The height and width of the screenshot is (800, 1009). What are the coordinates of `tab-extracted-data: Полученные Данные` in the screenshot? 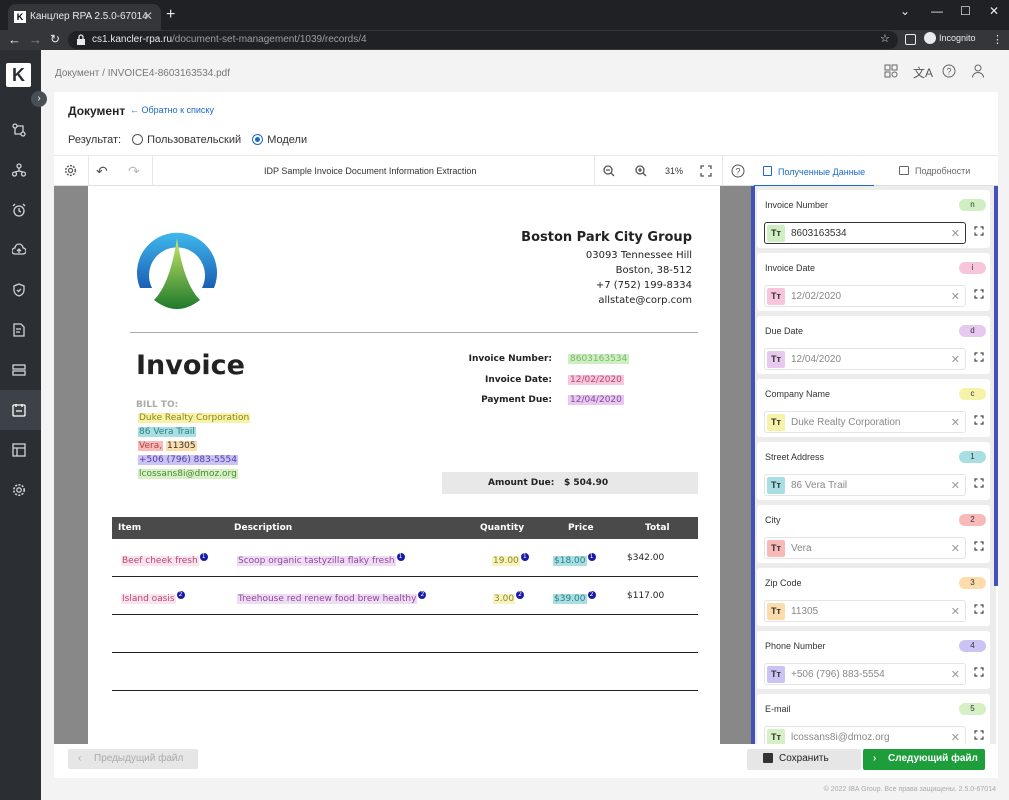 It's located at (814, 171).